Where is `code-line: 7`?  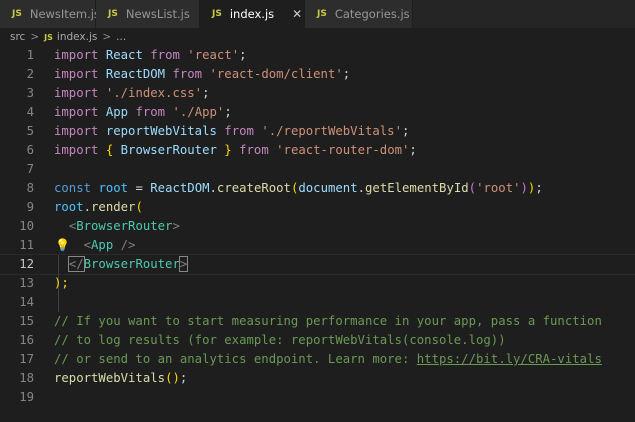
code-line: 7 is located at coordinates (317, 169).